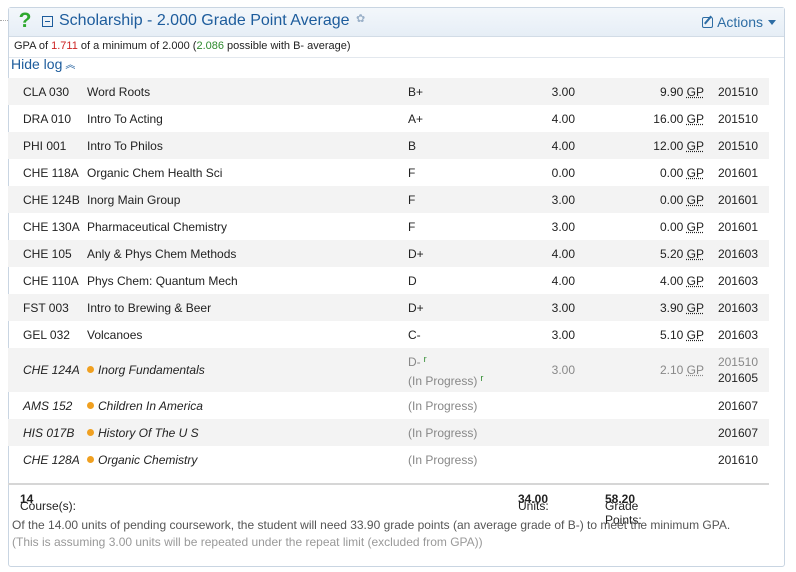 This screenshot has width=796, height=572. Describe the element at coordinates (671, 370) in the screenshot. I see `course-gp: 2.10` at that location.